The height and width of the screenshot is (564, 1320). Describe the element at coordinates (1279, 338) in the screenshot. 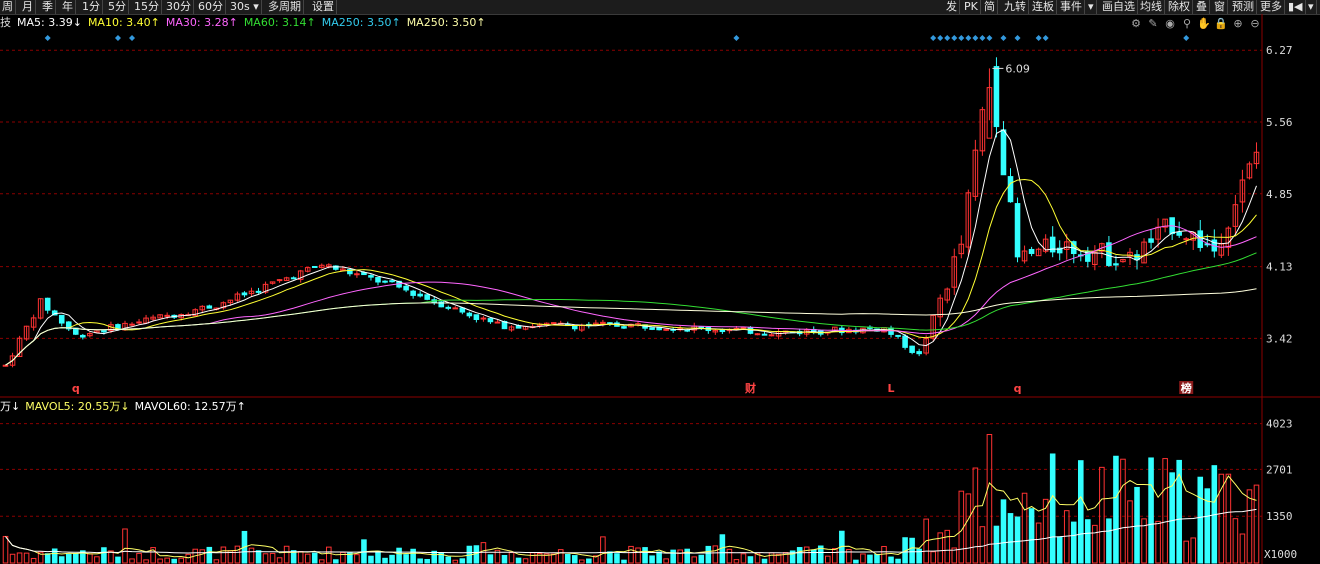

I see `price-tick-label: 3.42` at that location.